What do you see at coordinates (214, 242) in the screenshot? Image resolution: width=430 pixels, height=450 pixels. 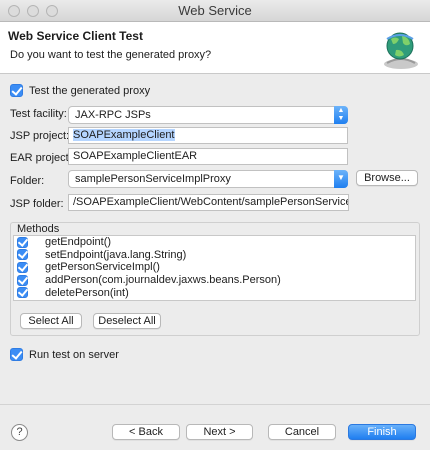 I see `method-item: getEndpoint()` at bounding box center [214, 242].